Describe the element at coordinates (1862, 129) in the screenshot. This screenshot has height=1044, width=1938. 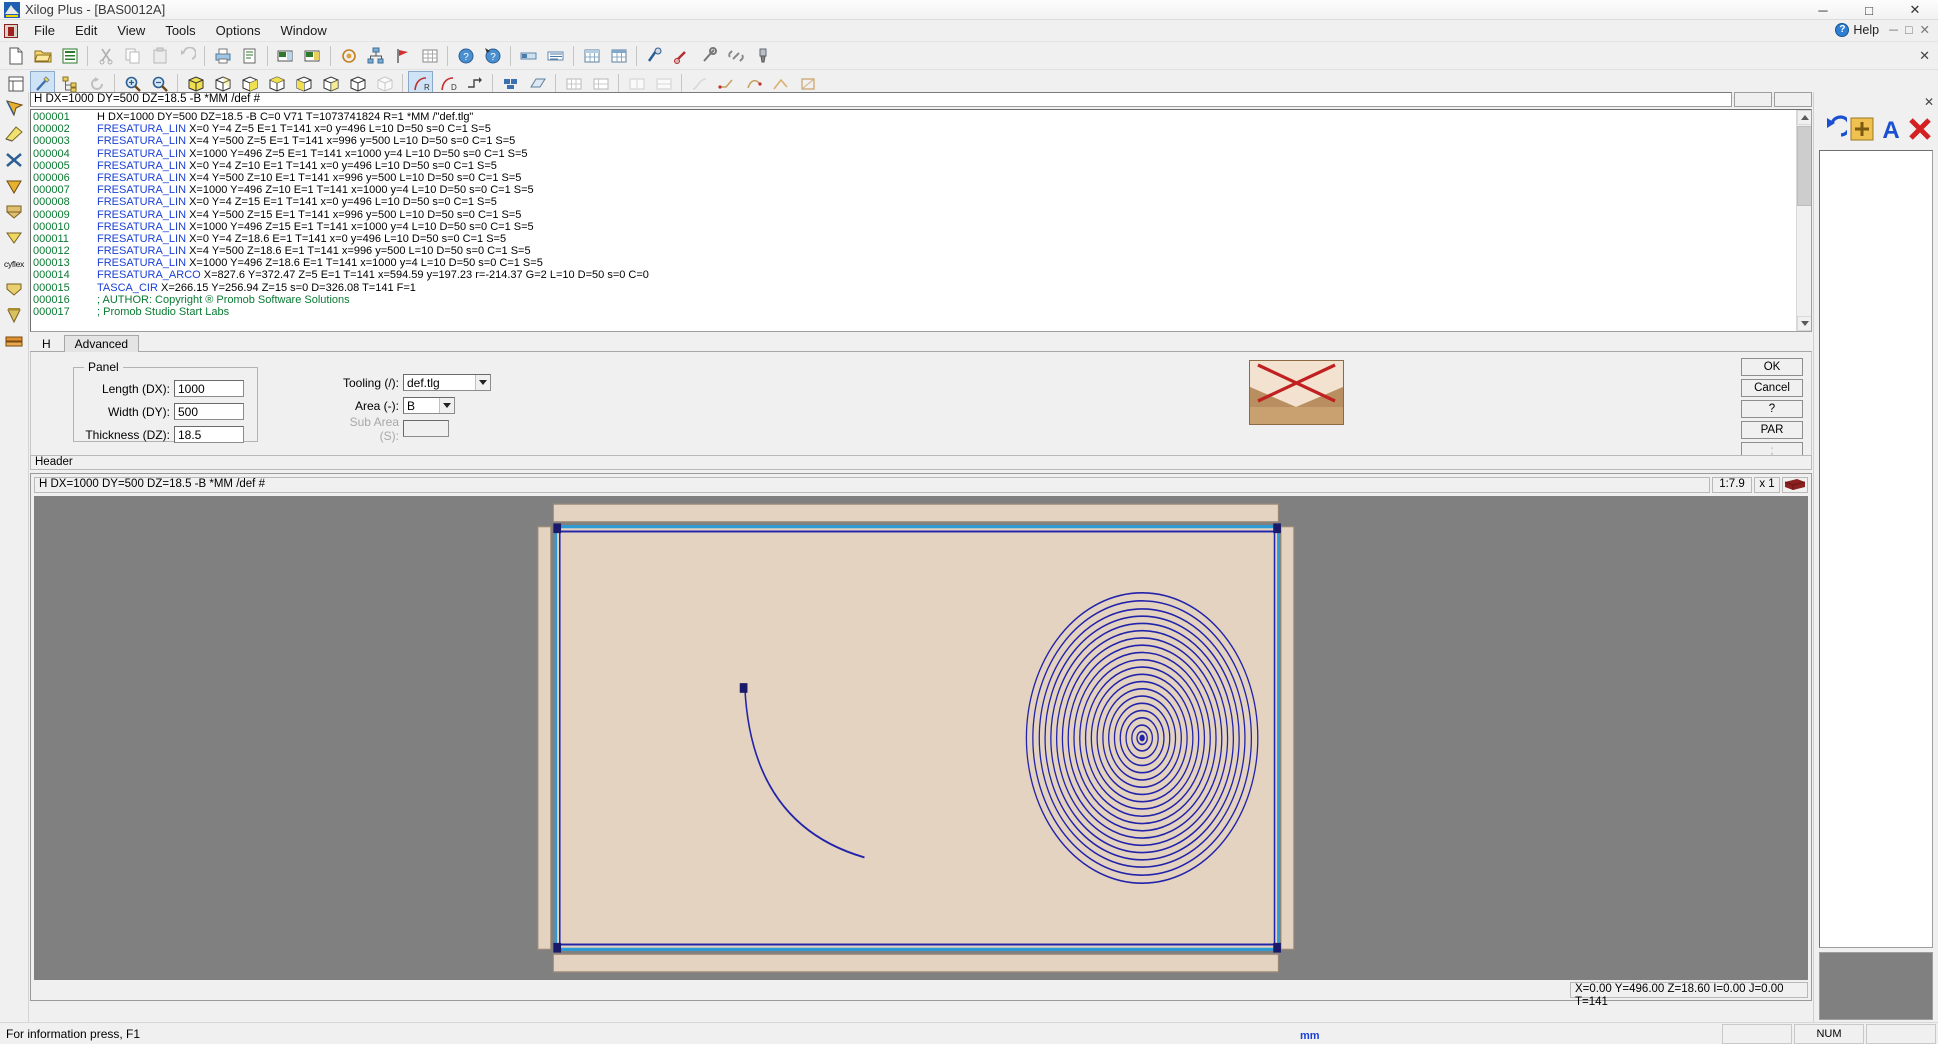
I see `add-plus-icon` at that location.